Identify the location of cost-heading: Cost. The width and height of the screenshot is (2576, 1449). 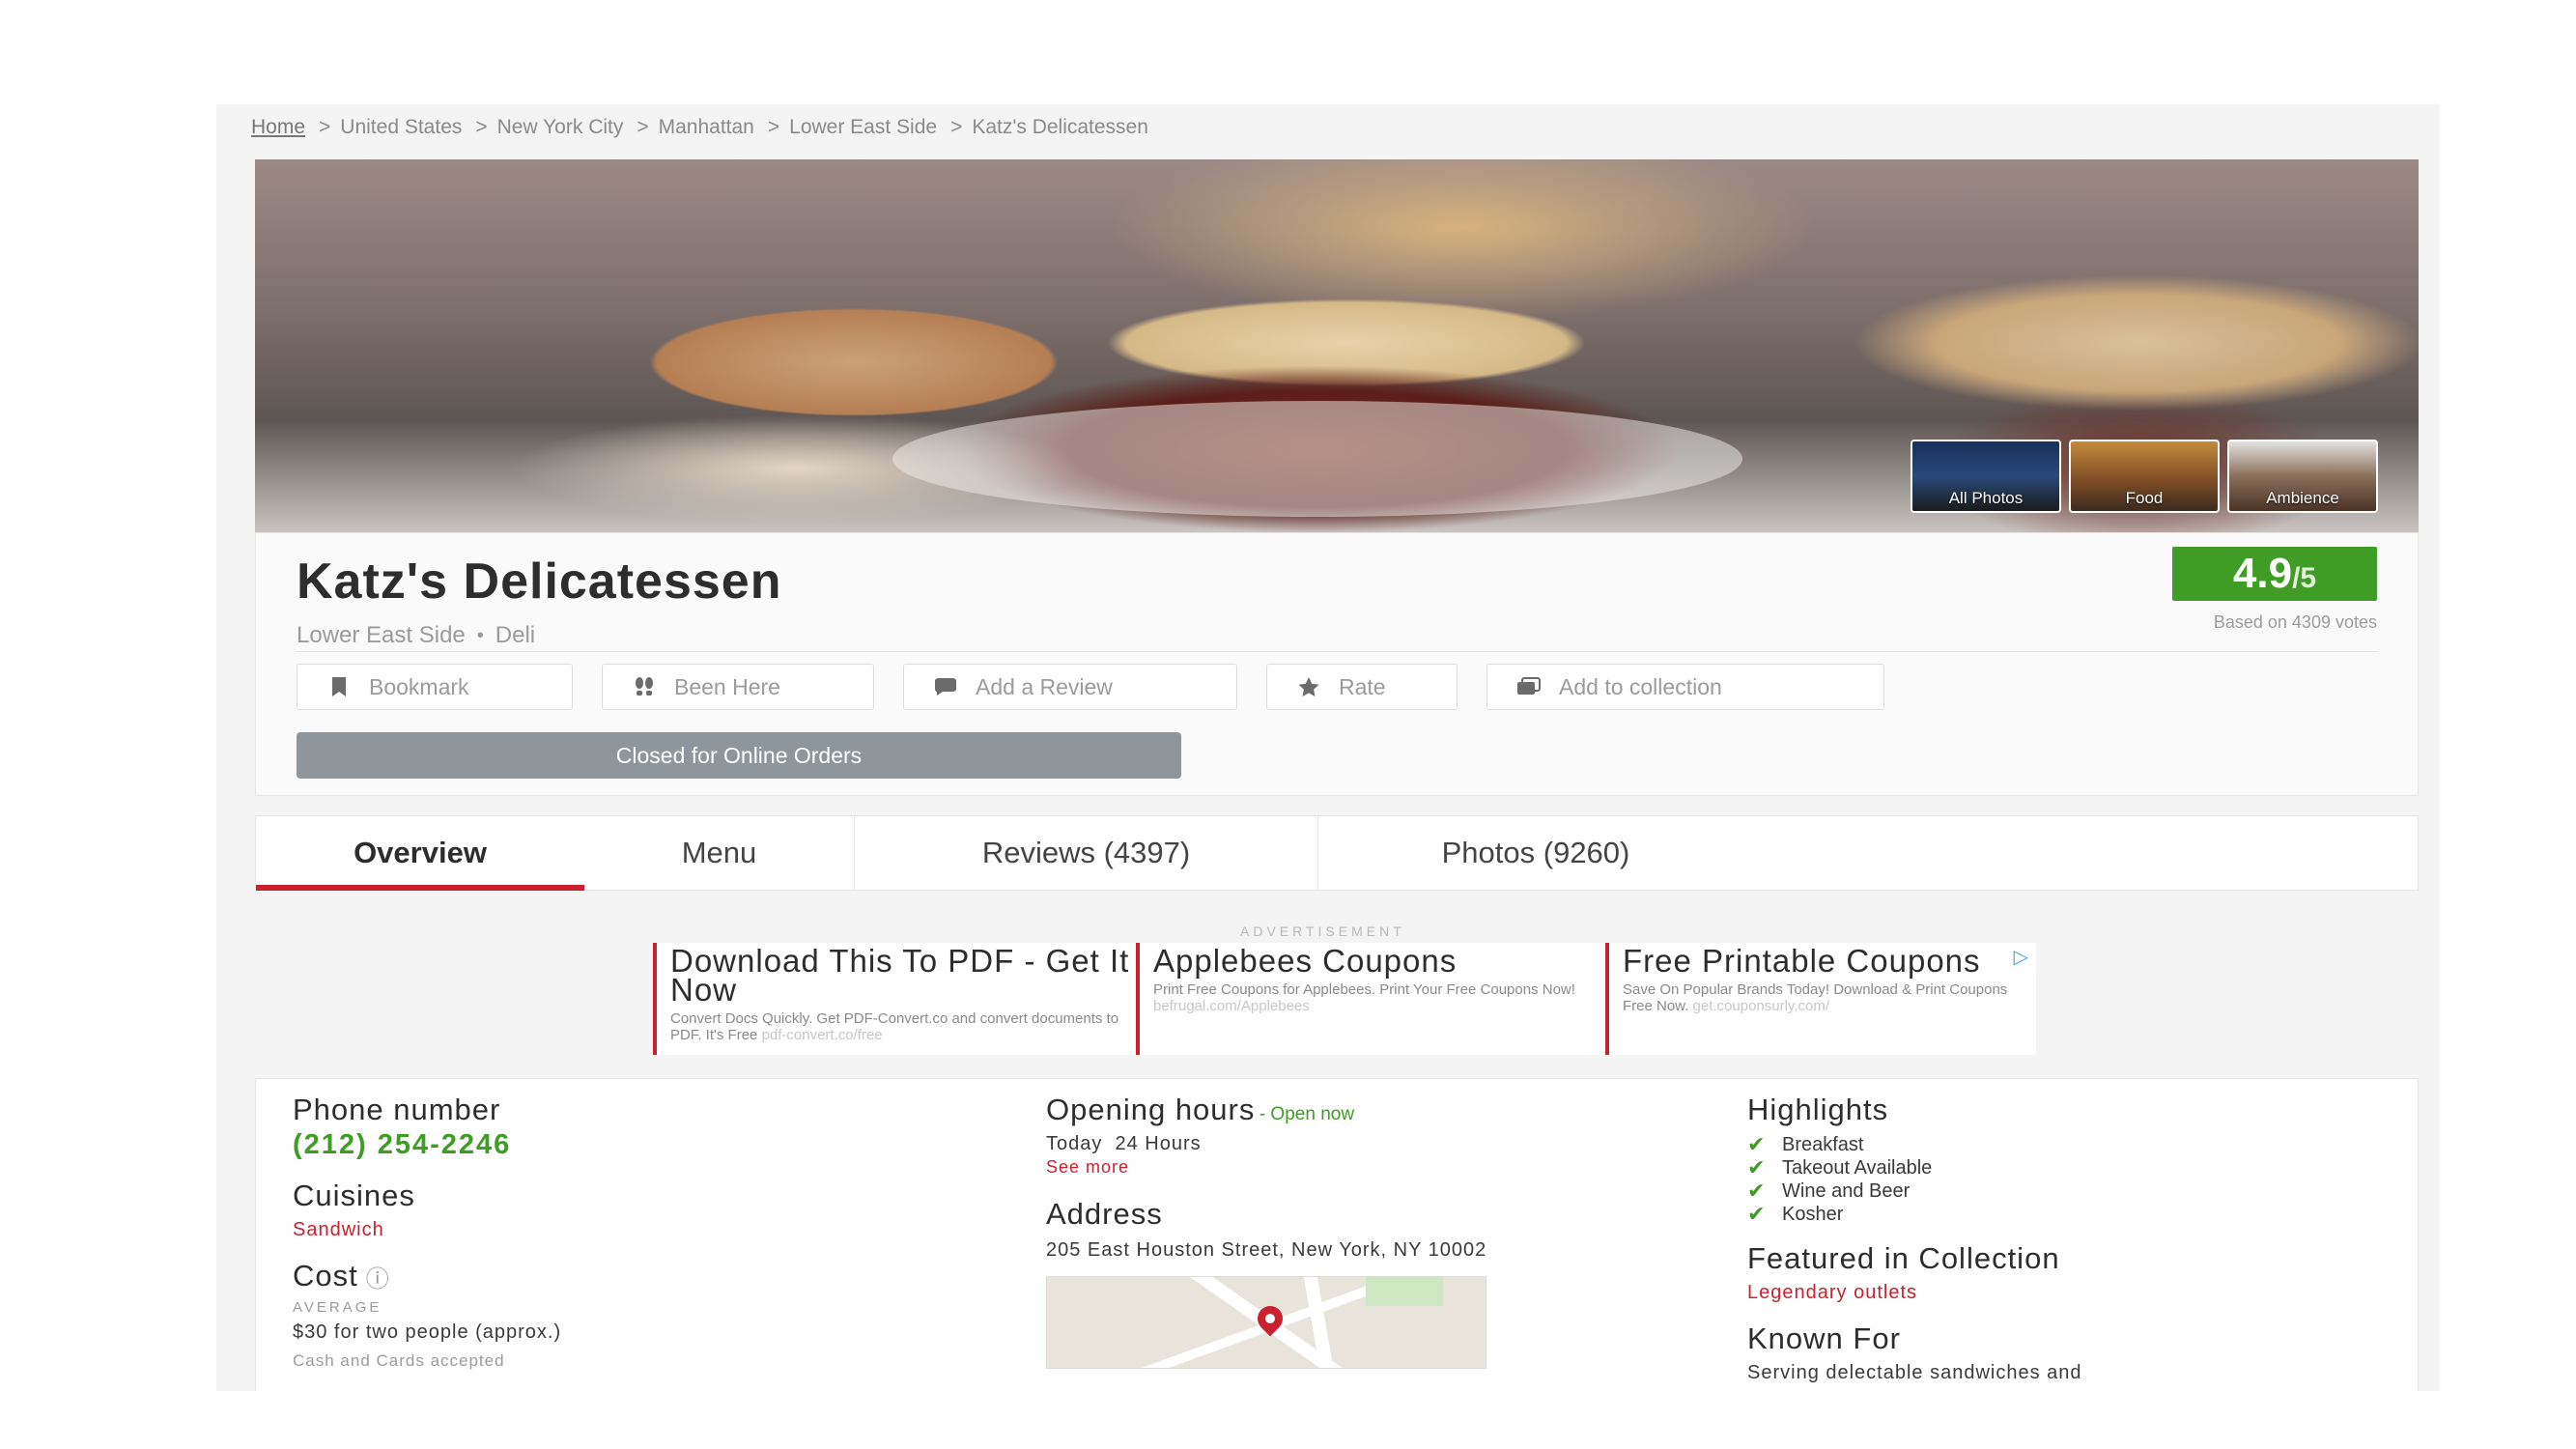
(325, 1276).